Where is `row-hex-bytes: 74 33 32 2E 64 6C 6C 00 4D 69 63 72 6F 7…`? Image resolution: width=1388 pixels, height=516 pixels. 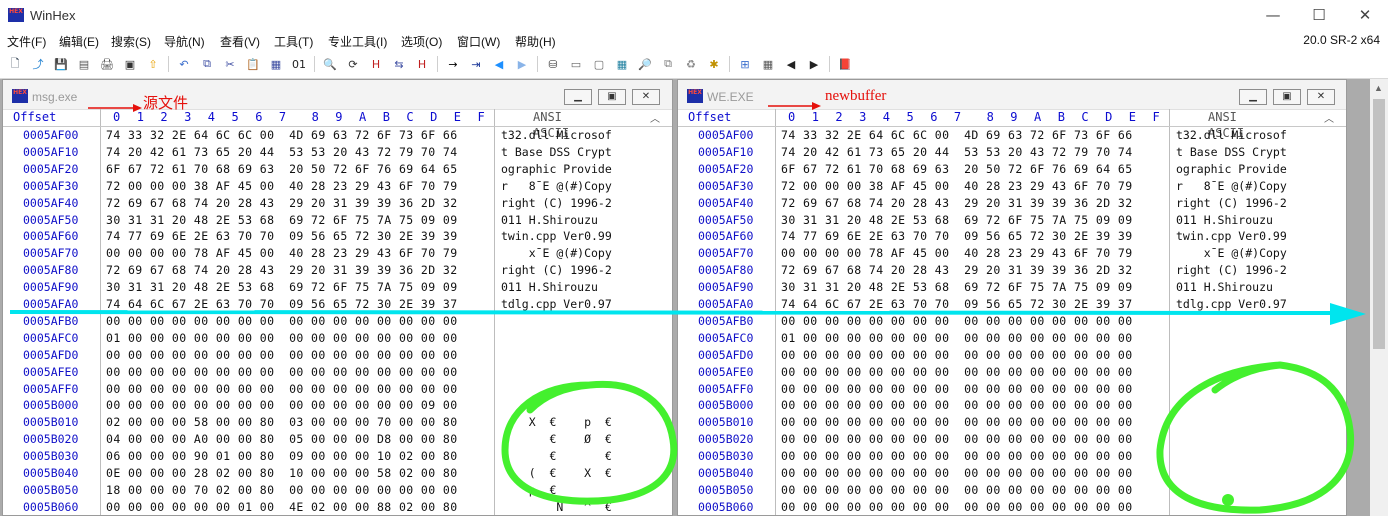
row-hex-bytes: 74 33 32 2E 64 6C 6C 00 4D 69 63 72 6F 7… is located at coordinates (282, 135).